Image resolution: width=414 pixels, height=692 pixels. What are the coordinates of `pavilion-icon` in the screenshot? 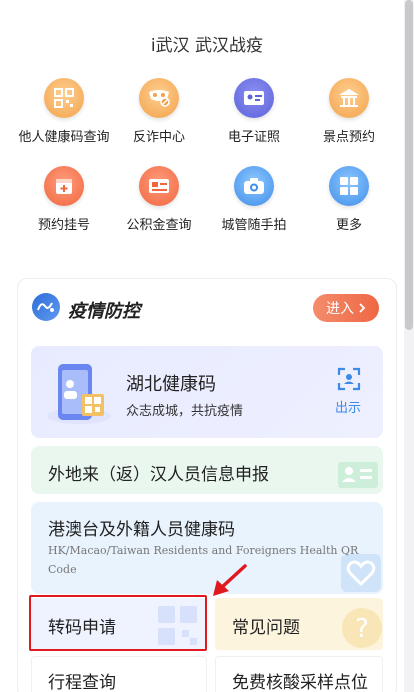 It's located at (349, 98).